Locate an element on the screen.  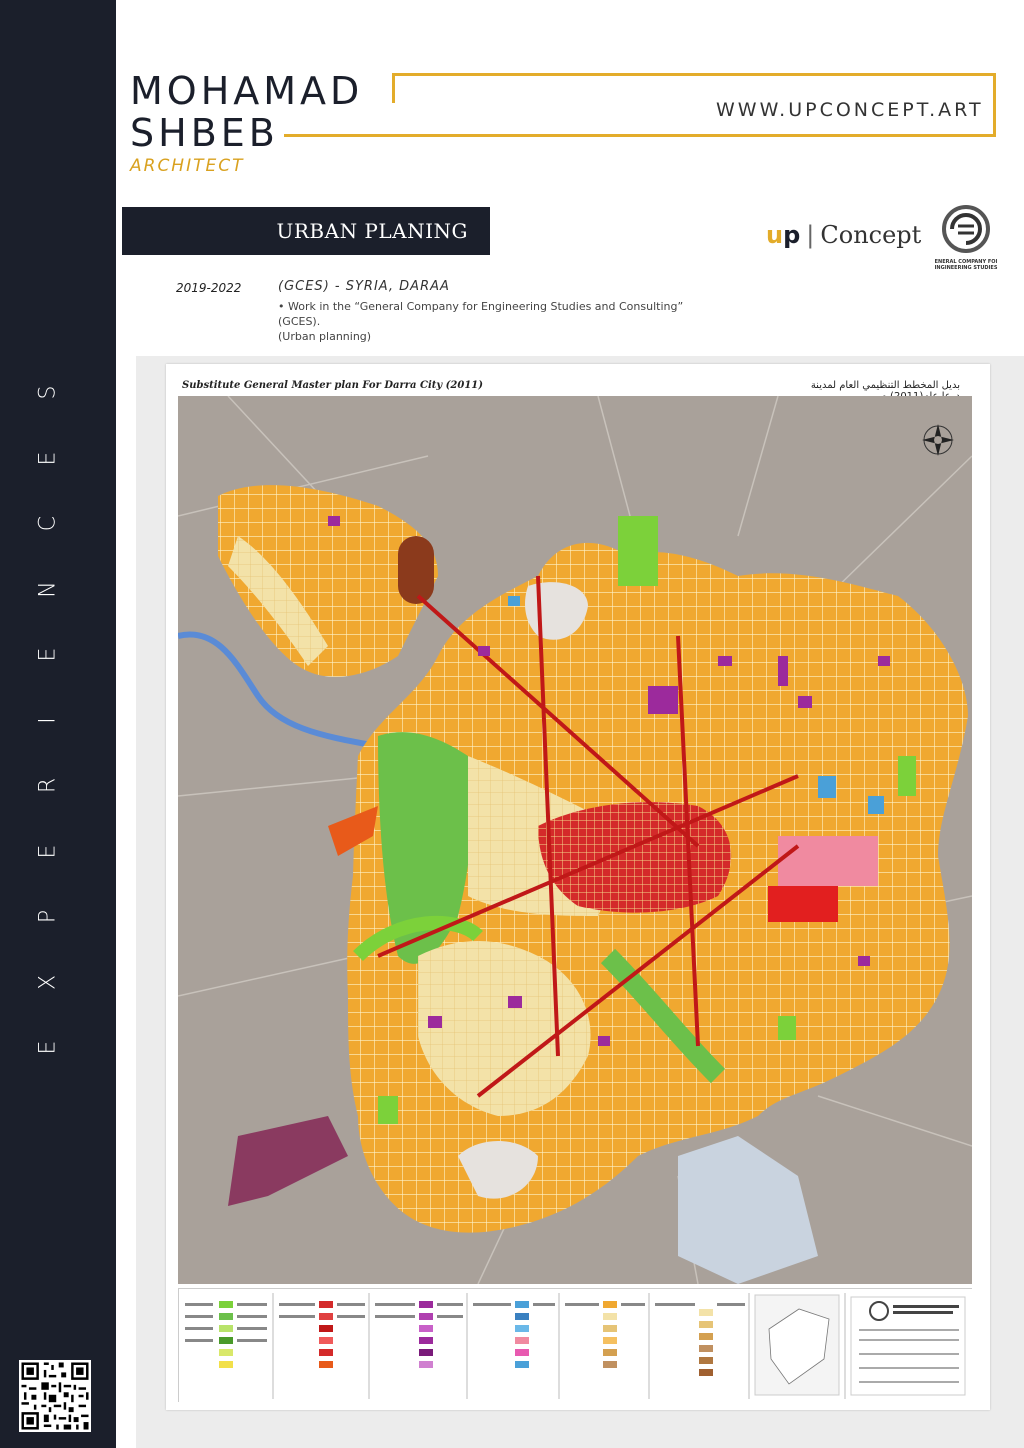
vertical-letter: I is located at coordinates (48, 720).